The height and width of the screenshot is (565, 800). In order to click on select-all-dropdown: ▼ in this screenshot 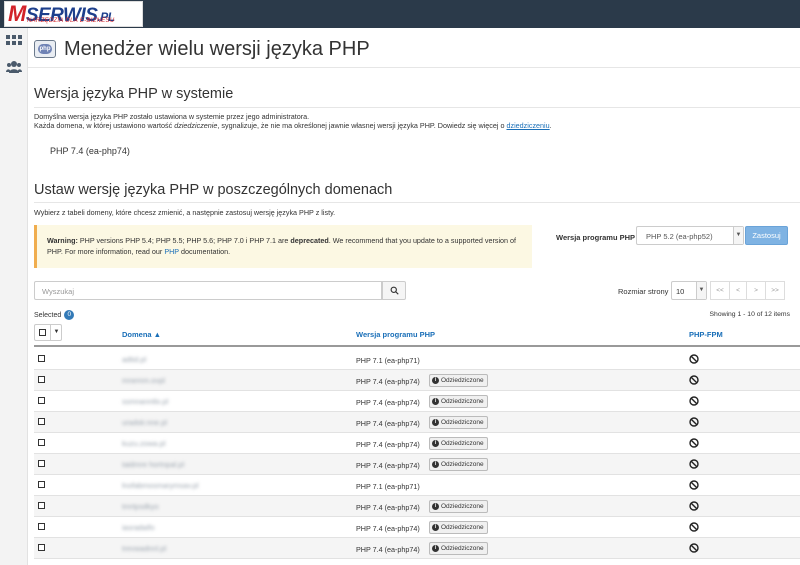, I will do `click(48, 332)`.